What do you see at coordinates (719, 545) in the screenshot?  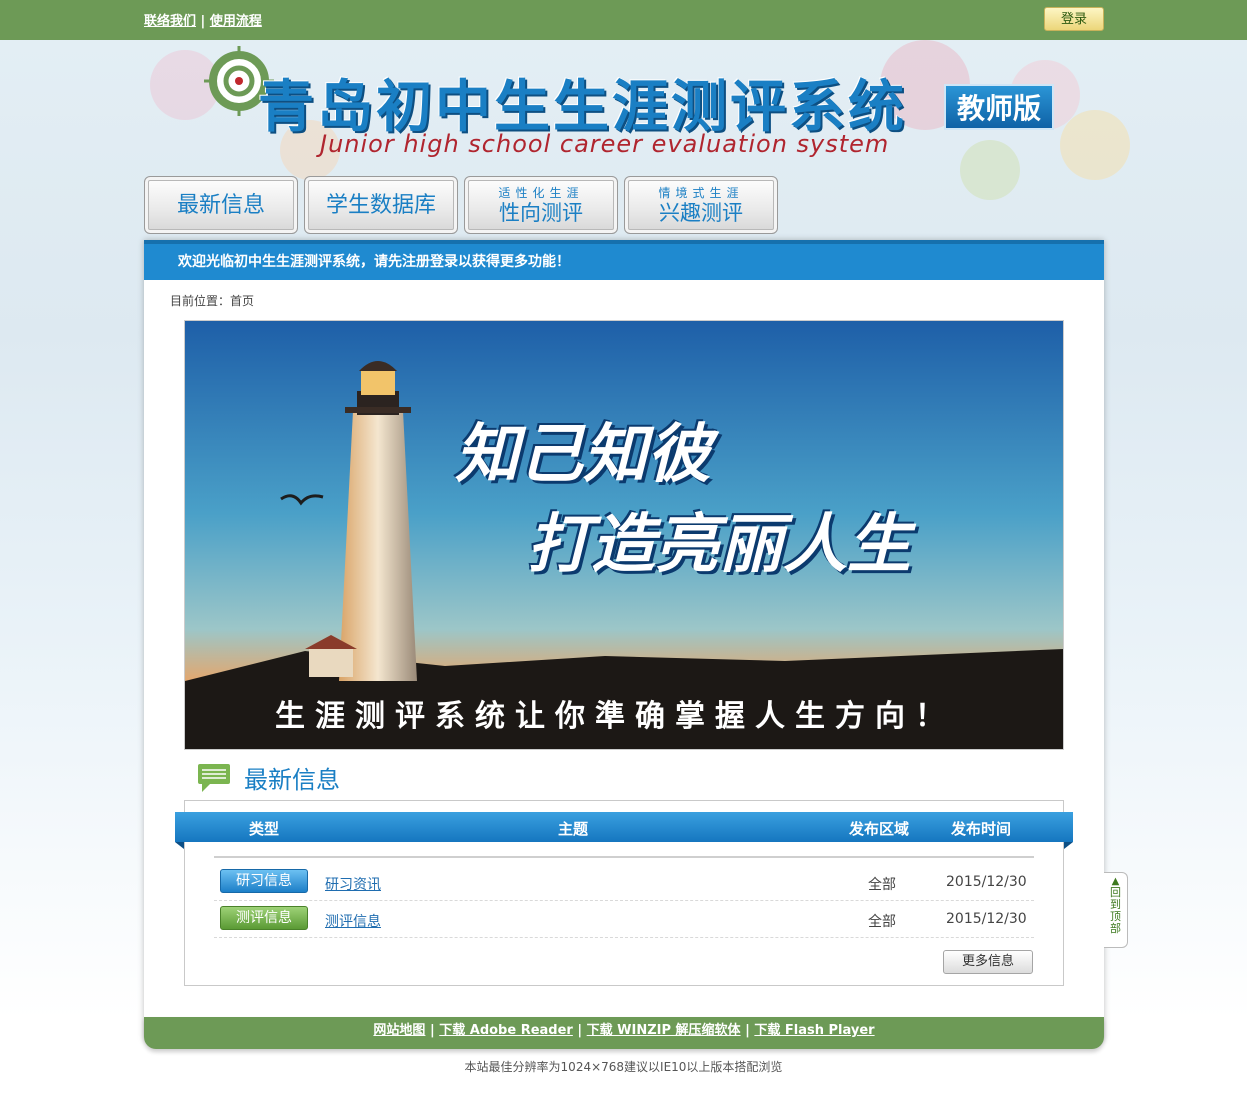 I see `banner-line2: 打造亮丽人生` at bounding box center [719, 545].